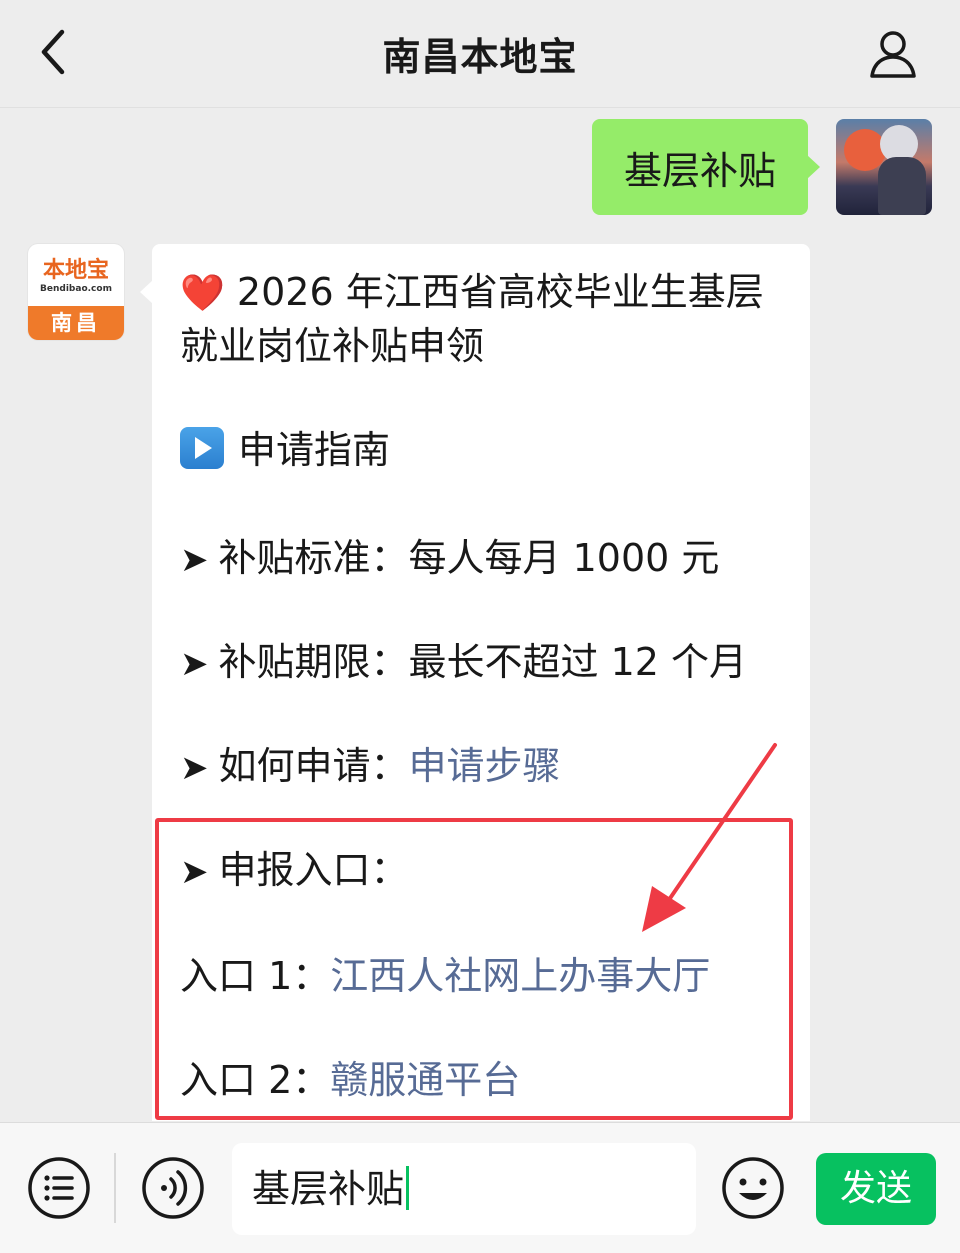 Image resolution: width=960 pixels, height=1253 pixels. What do you see at coordinates (59, 1188) in the screenshot?
I see `list-menu-icon` at bounding box center [59, 1188].